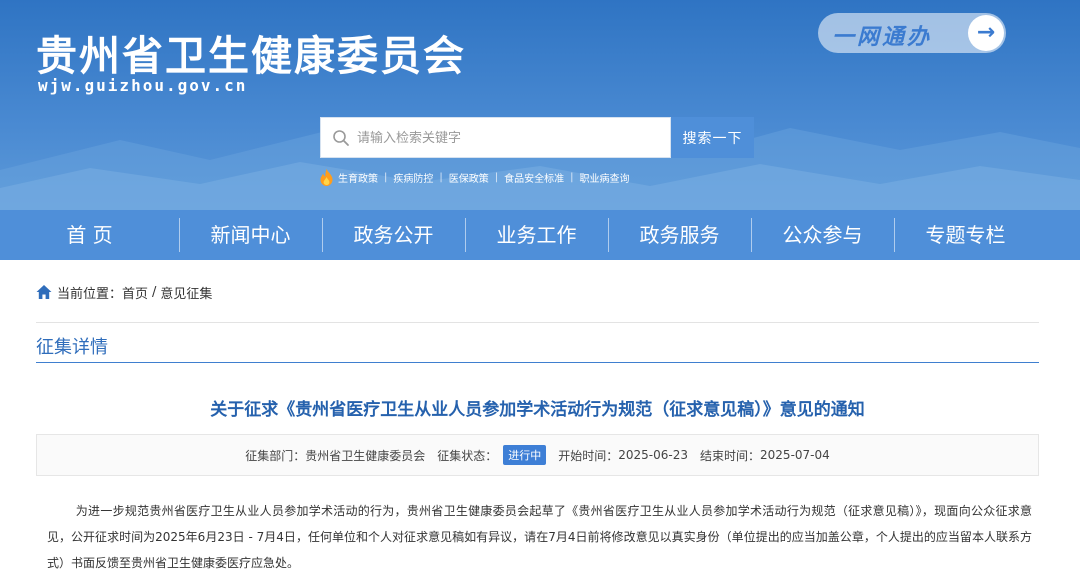 Image resolution: width=1080 pixels, height=586 pixels. I want to click on start-time-value: 2025-06-23, so click(653, 455).